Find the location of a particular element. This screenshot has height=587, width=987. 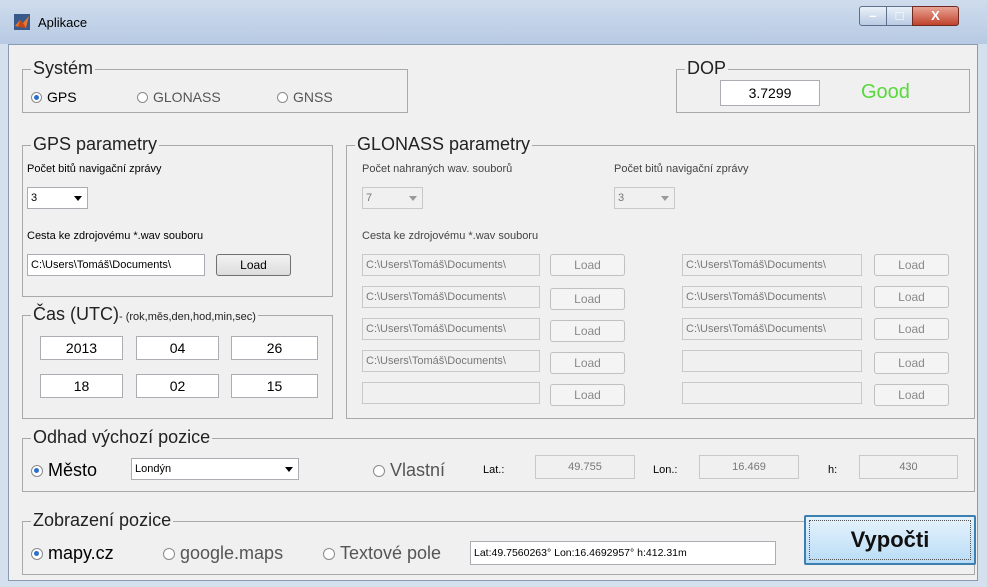

glonass-load-button-2: Load is located at coordinates (587, 299).